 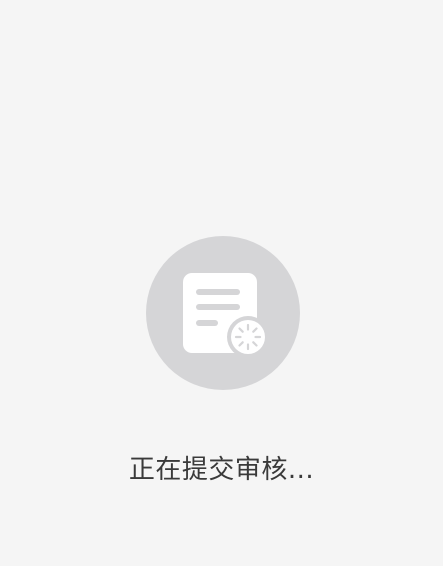 I want to click on status-illustration, so click(x=223, y=313).